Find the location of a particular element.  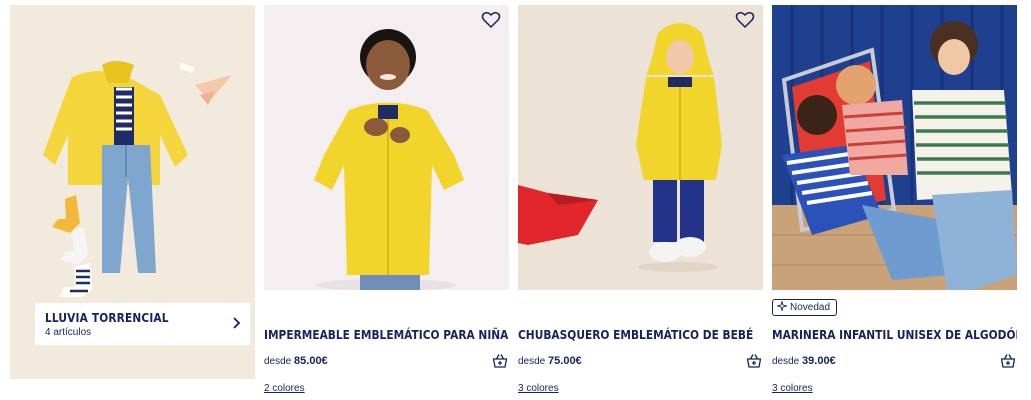

badge-label: Novedad is located at coordinates (810, 307).